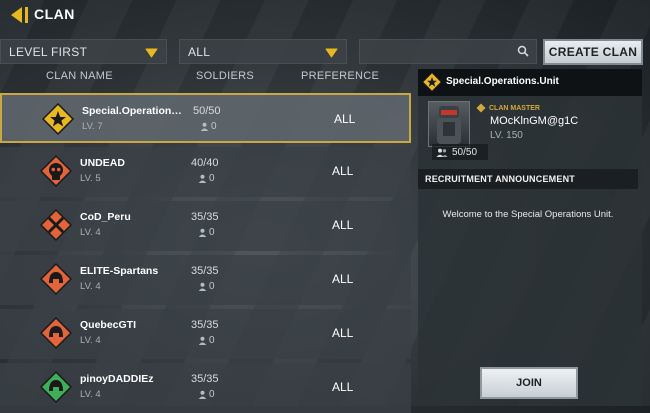 The width and height of the screenshot is (650, 413). What do you see at coordinates (90, 178) in the screenshot?
I see `clan-level: LV. 5` at bounding box center [90, 178].